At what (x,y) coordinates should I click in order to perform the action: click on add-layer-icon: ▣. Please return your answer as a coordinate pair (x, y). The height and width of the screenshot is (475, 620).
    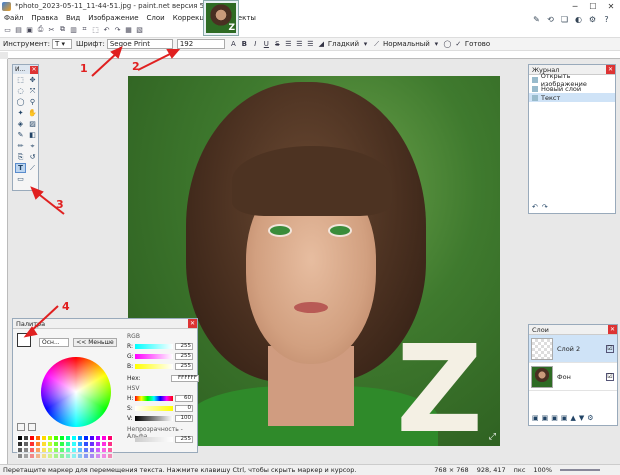
    Looking at the image, I should click on (535, 418).